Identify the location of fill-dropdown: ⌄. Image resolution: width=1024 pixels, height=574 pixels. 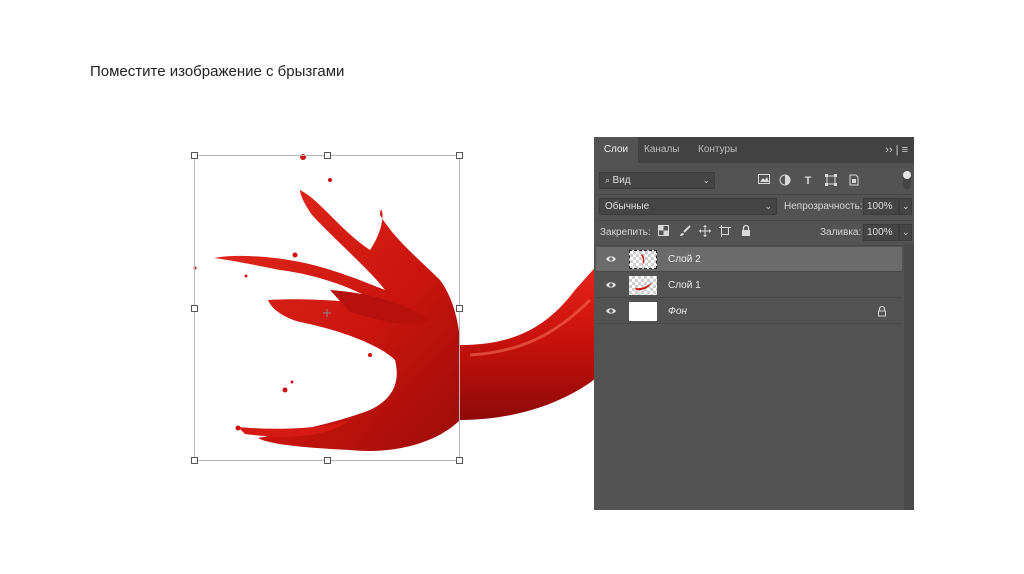
(905, 232).